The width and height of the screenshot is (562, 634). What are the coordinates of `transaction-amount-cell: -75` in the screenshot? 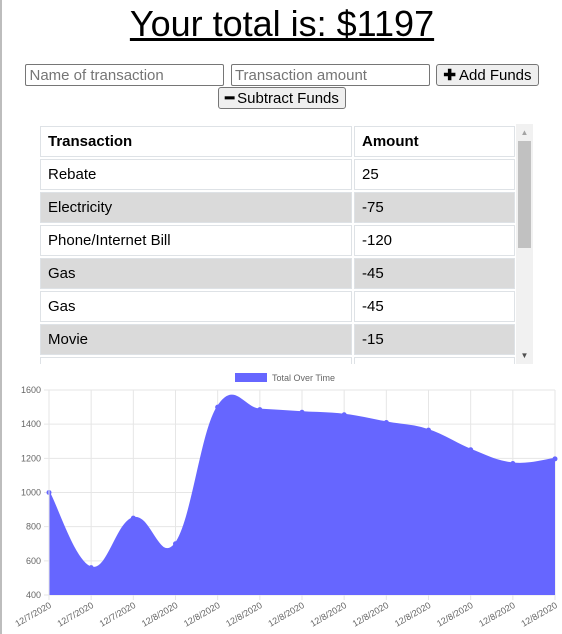 It's located at (434, 207).